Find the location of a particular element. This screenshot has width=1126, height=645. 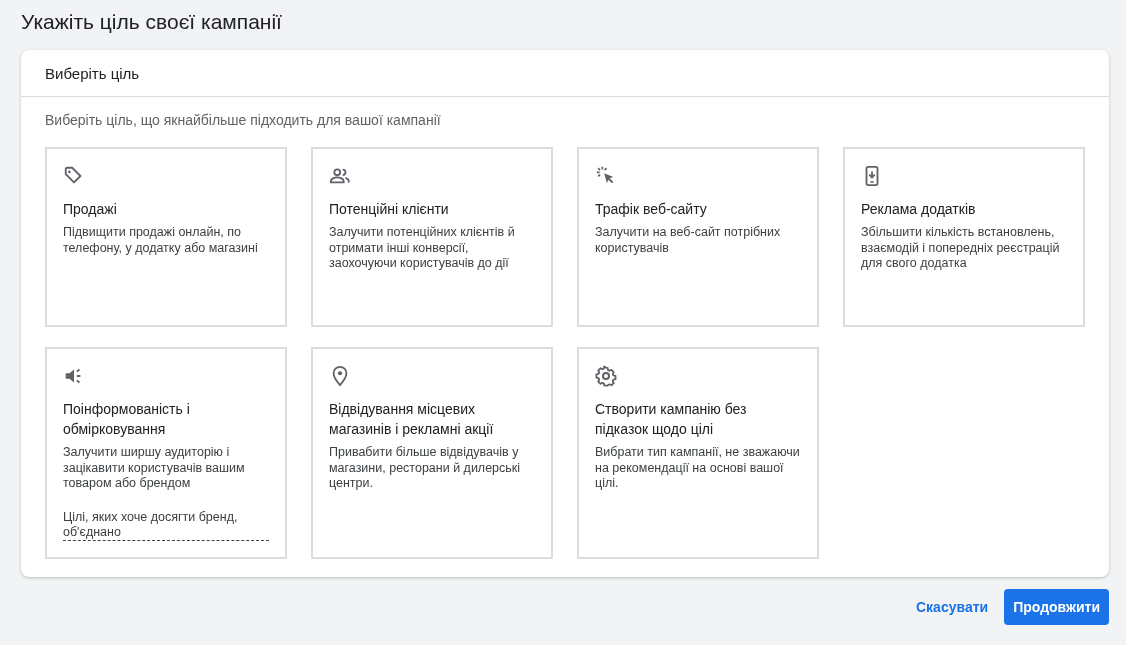

cancel-button: Скасувати is located at coordinates (952, 606).